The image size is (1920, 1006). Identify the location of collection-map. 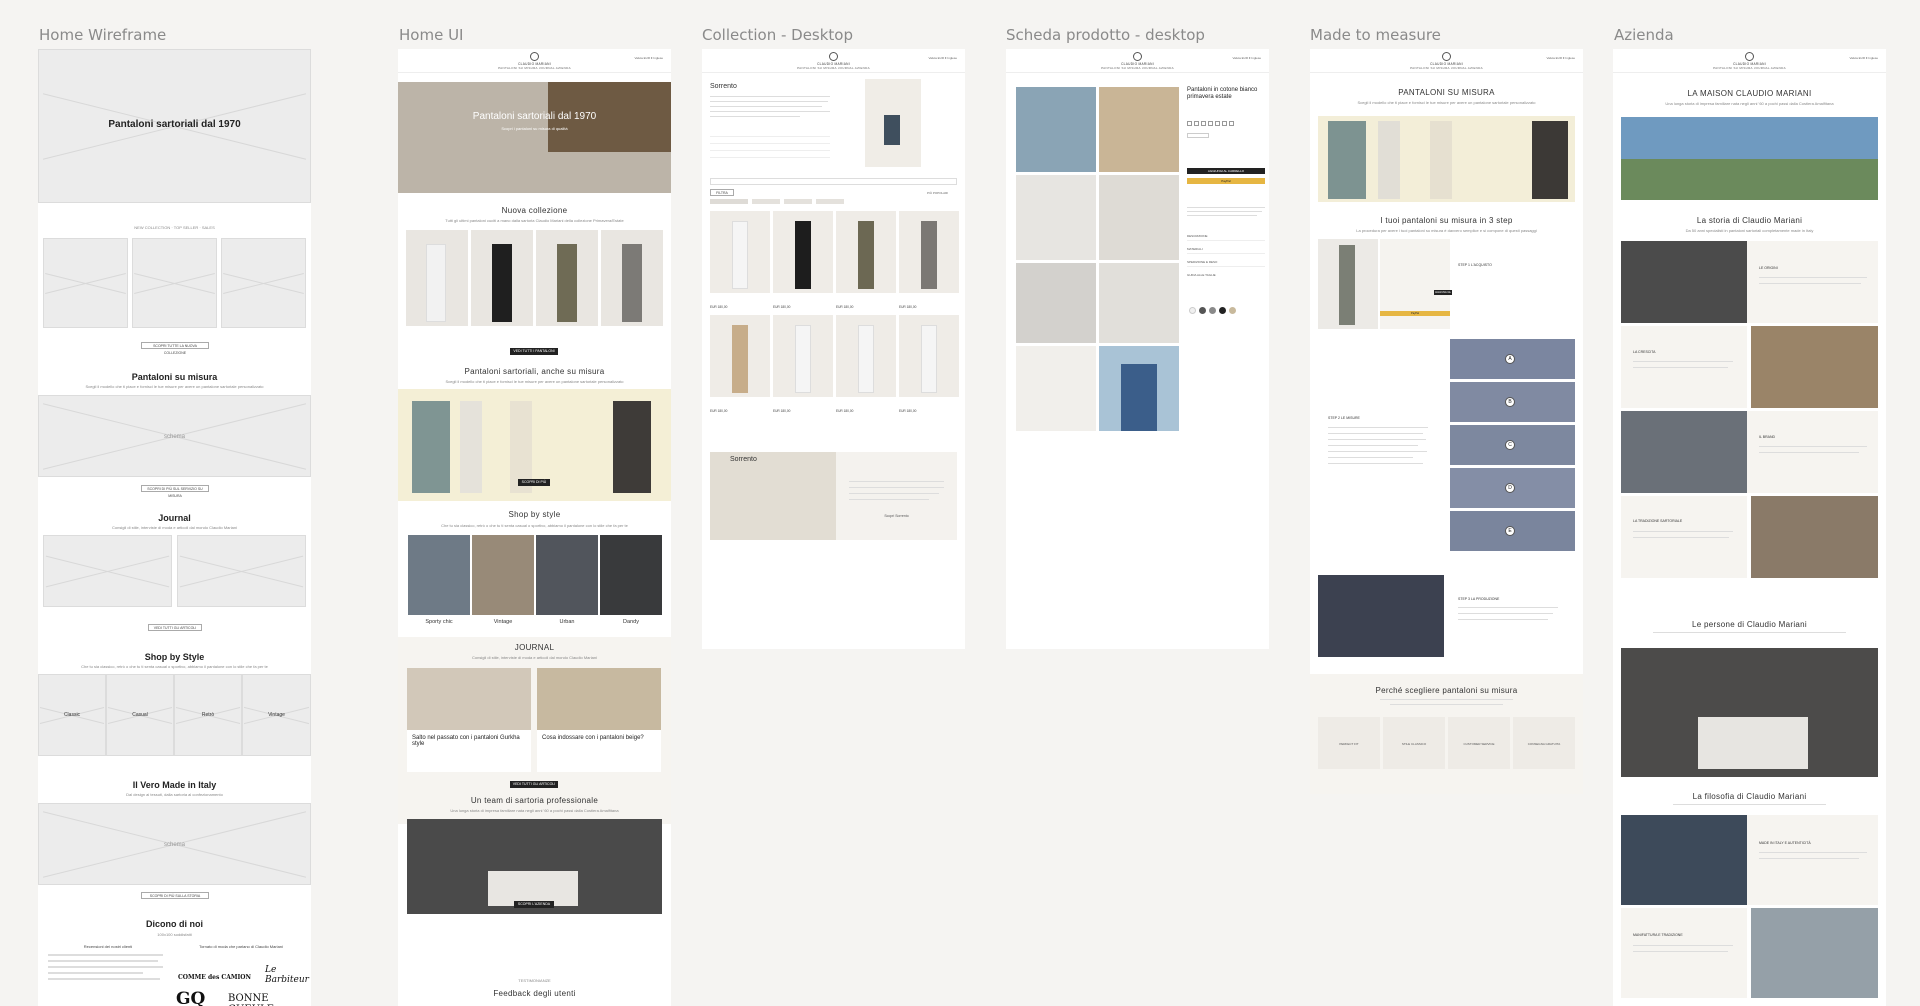
(773, 496).